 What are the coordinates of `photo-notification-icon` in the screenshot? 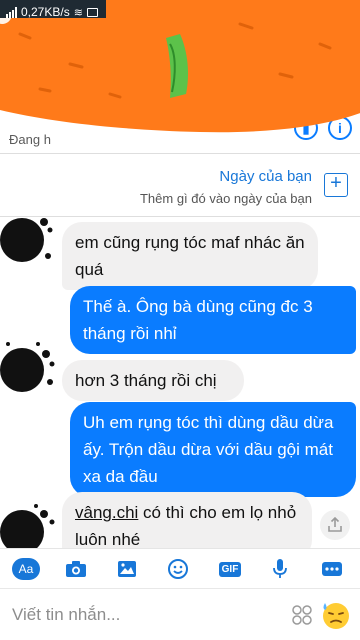 It's located at (92, 12).